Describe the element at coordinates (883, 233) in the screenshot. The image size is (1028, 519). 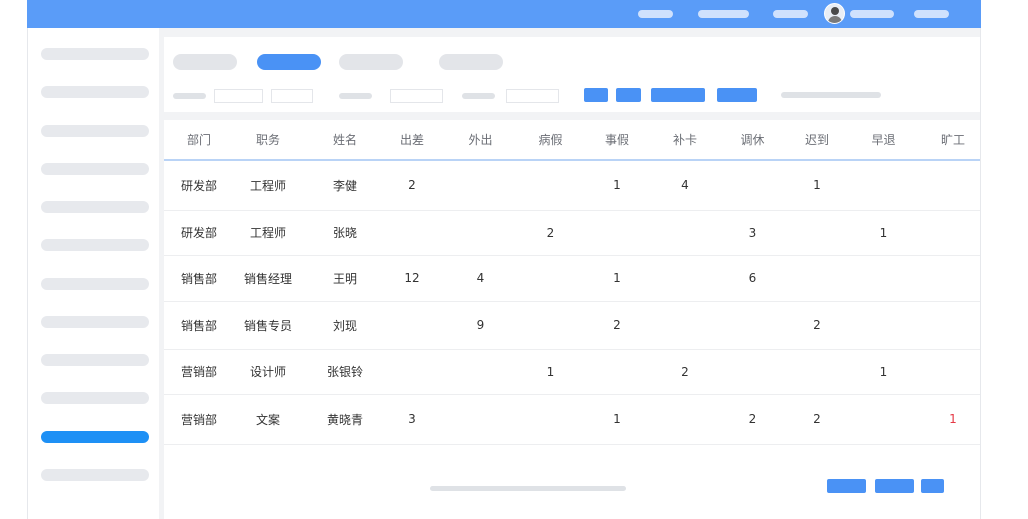
I see `cell-early-leave: 1` at that location.